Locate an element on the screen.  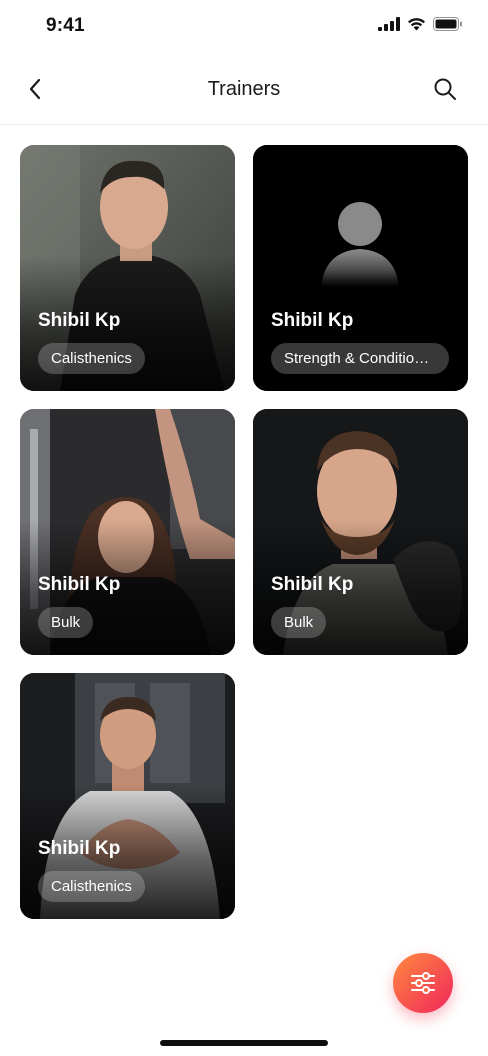
page-title: Trainers is located at coordinates (244, 89).